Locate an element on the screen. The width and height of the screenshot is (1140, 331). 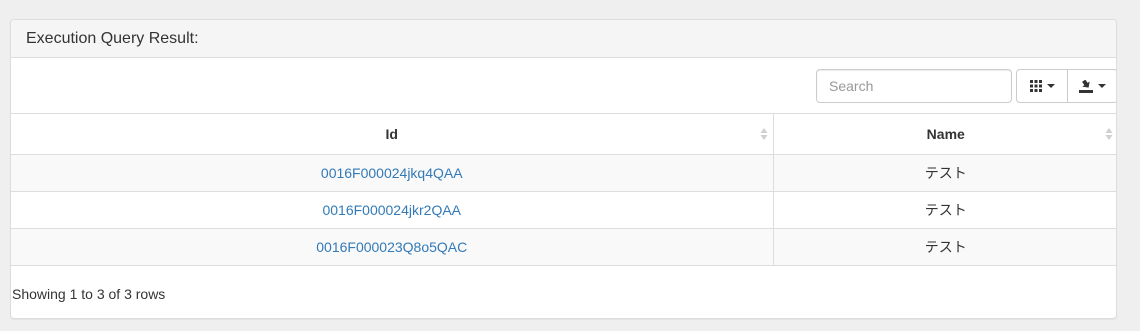
cell-id: 0016F000024jkq4QAA is located at coordinates (392, 173).